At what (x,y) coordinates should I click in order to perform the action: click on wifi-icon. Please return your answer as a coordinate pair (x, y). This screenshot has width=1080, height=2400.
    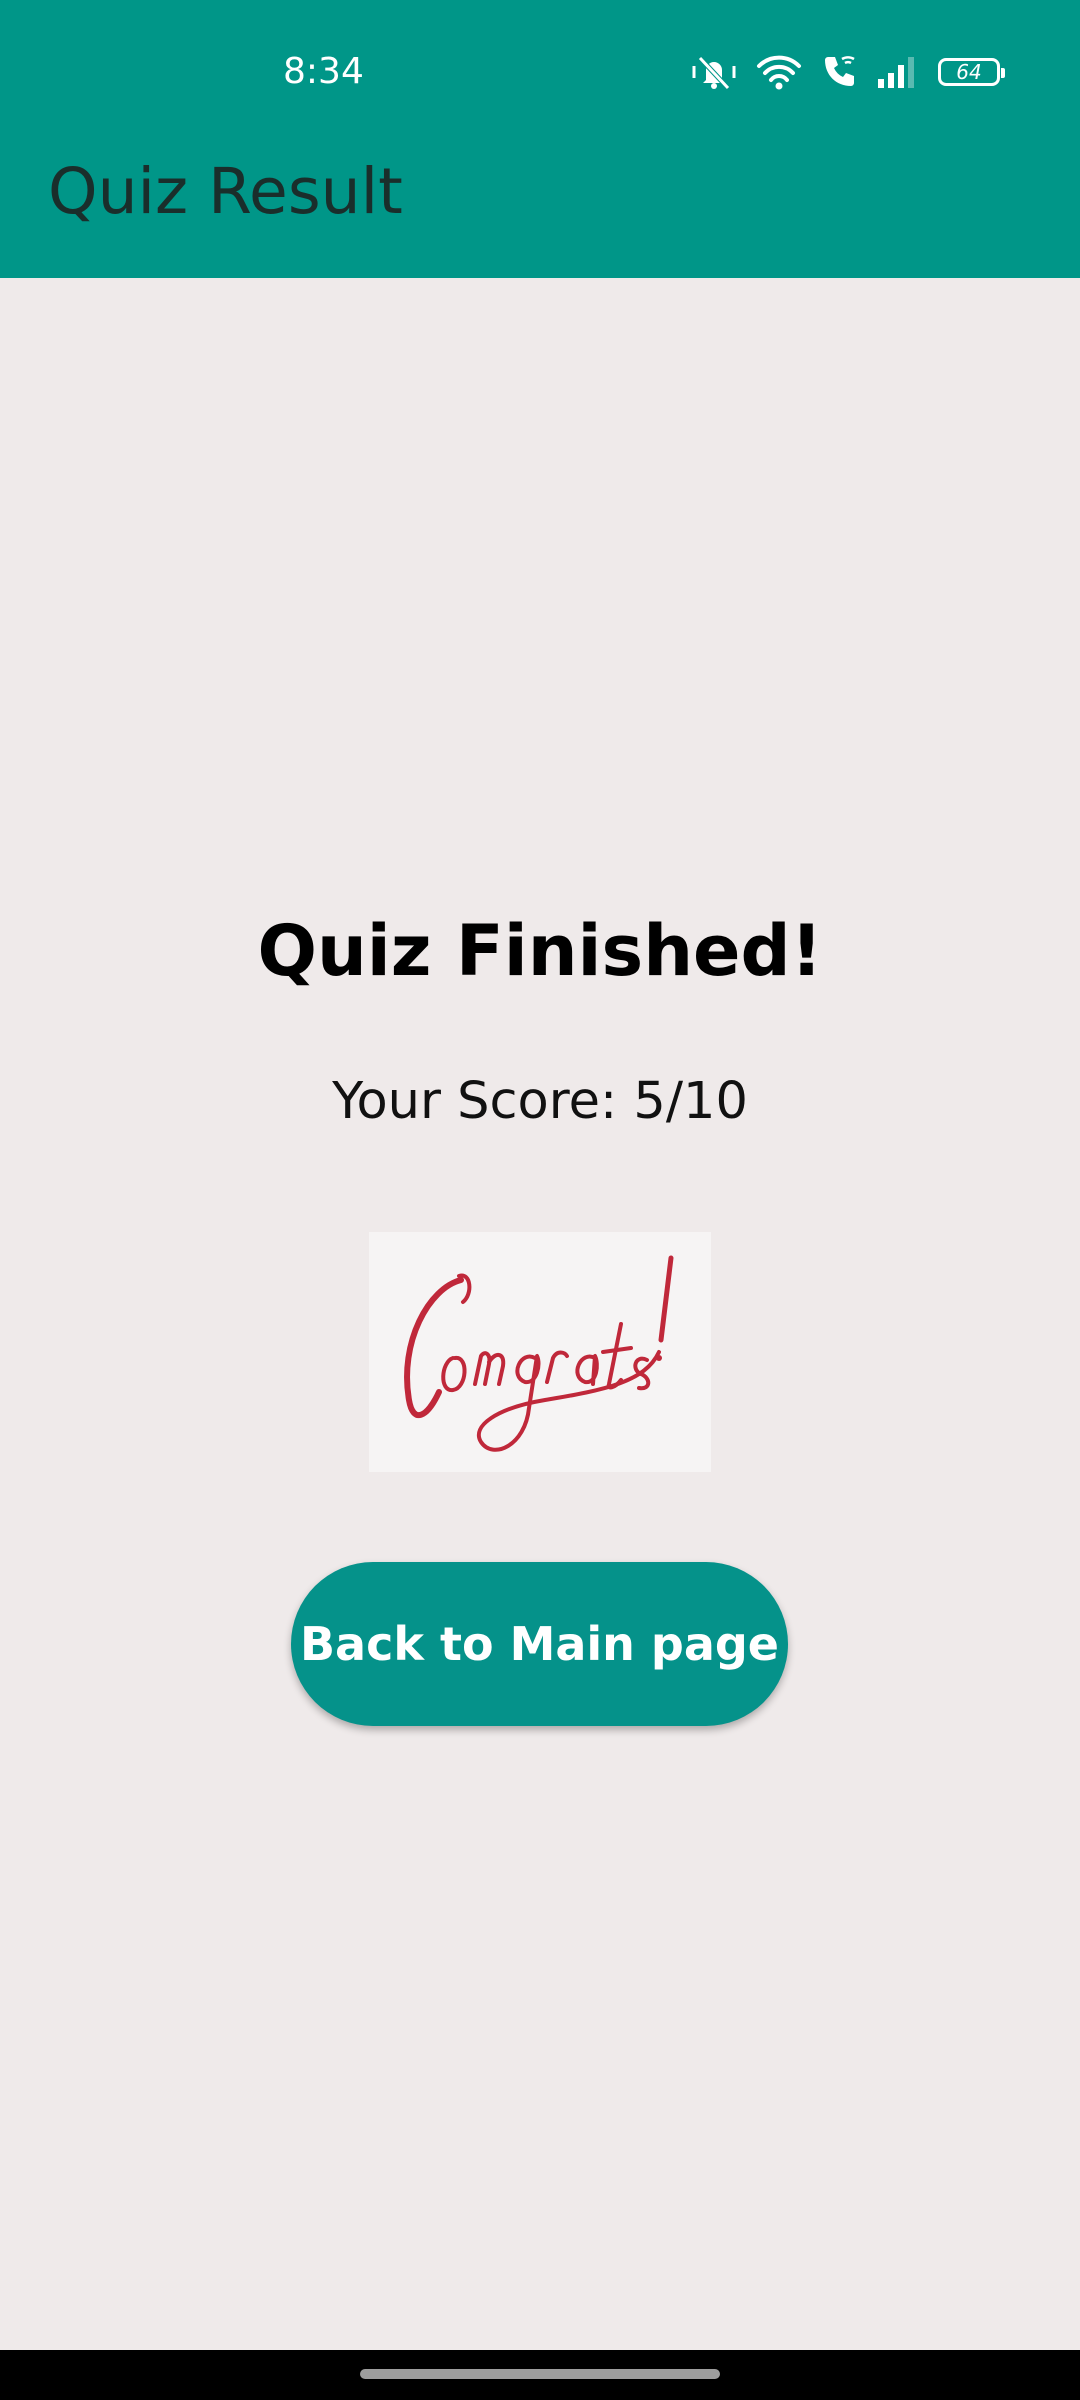
    Looking at the image, I should click on (779, 72).